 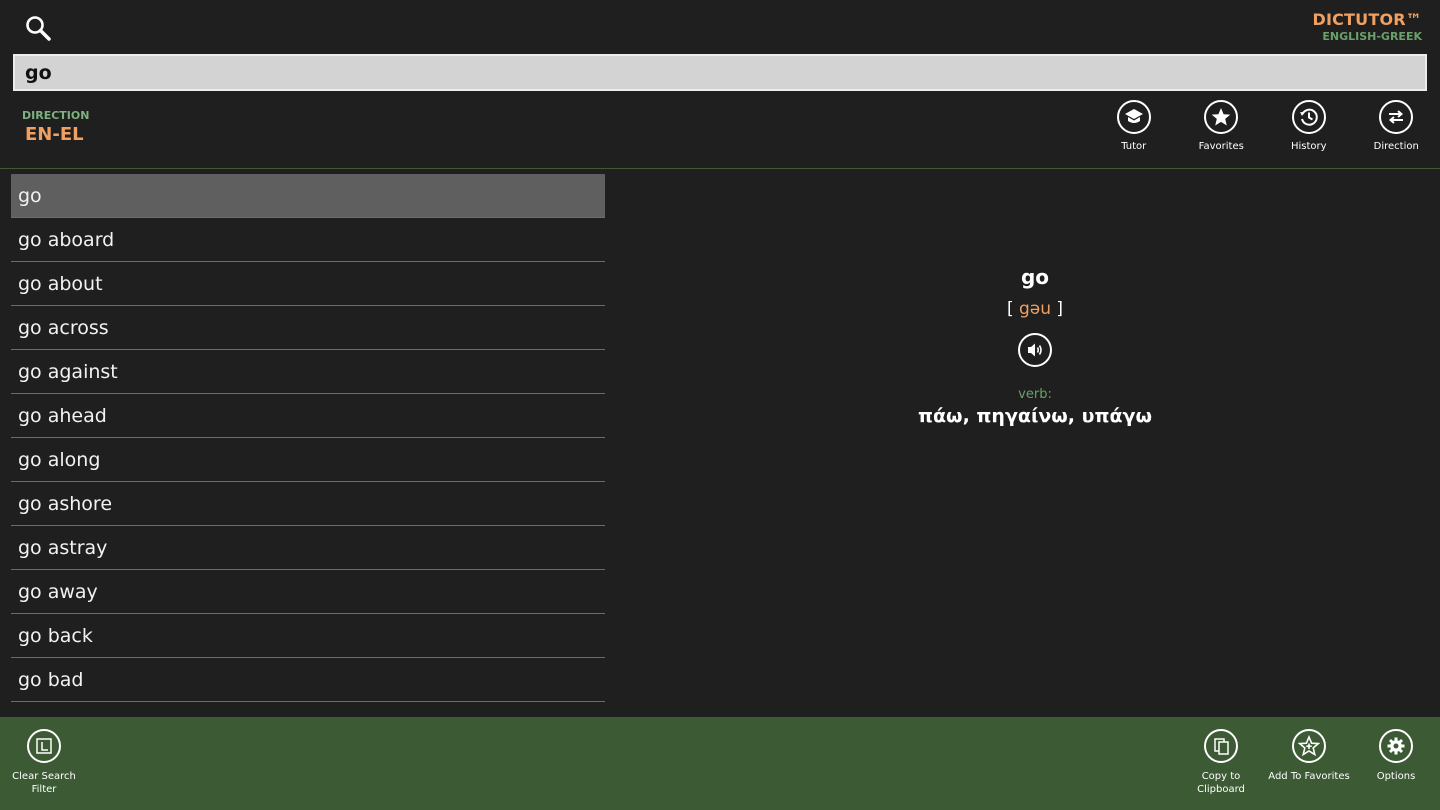 I want to click on tutor-button: Tutor, so click(x=1134, y=132).